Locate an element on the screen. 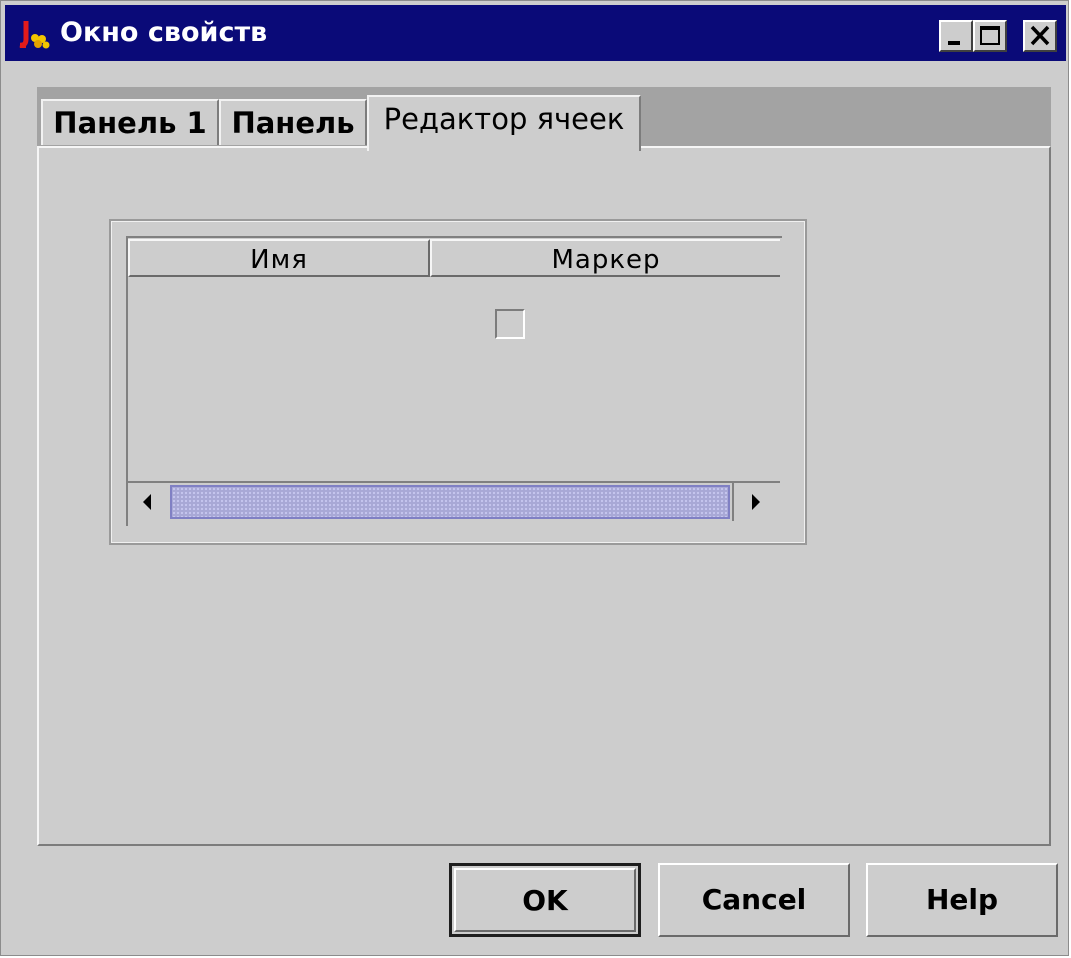 This screenshot has width=1071, height=958. arrow-right-icon is located at coordinates (756, 502).